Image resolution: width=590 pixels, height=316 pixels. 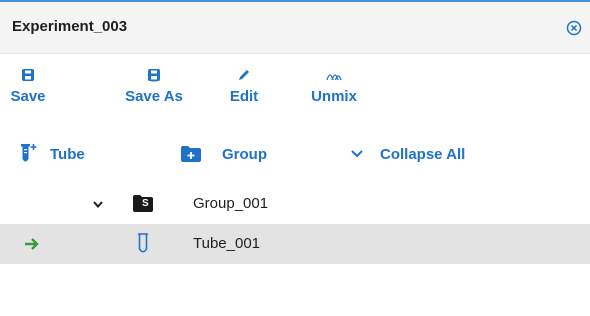 I want to click on collapse-all-label: Collapse All, so click(x=423, y=154).